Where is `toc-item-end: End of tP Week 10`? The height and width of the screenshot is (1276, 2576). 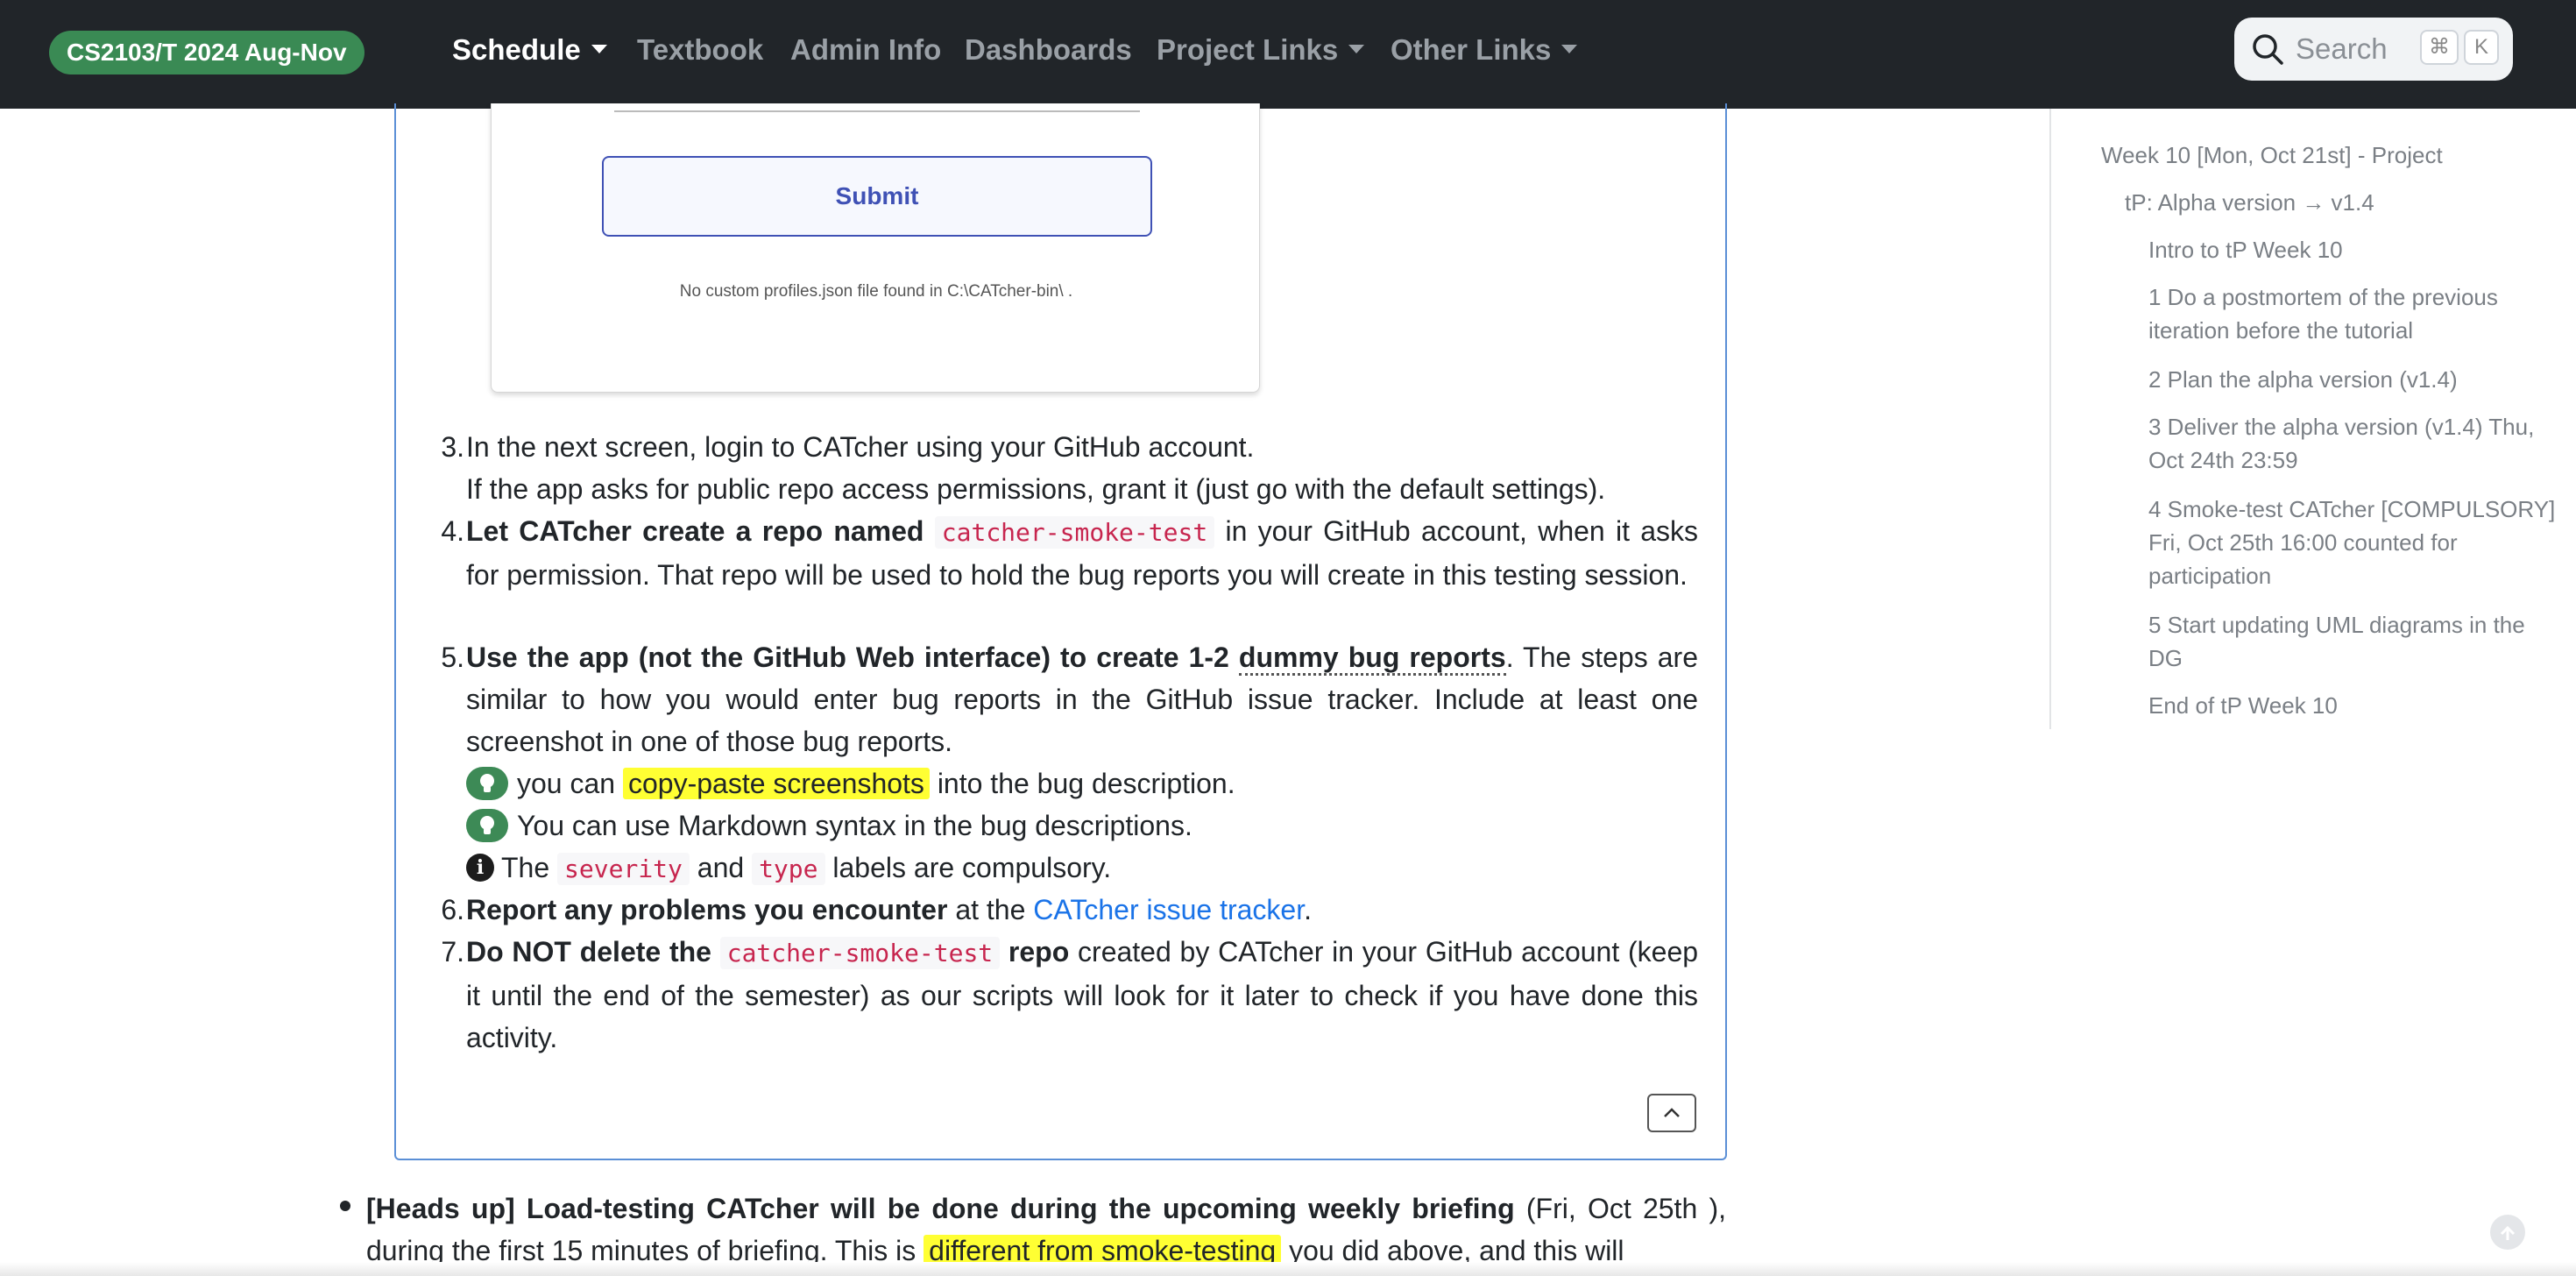
toc-item-end: End of tP Week 10 is located at coordinates (2349, 705).